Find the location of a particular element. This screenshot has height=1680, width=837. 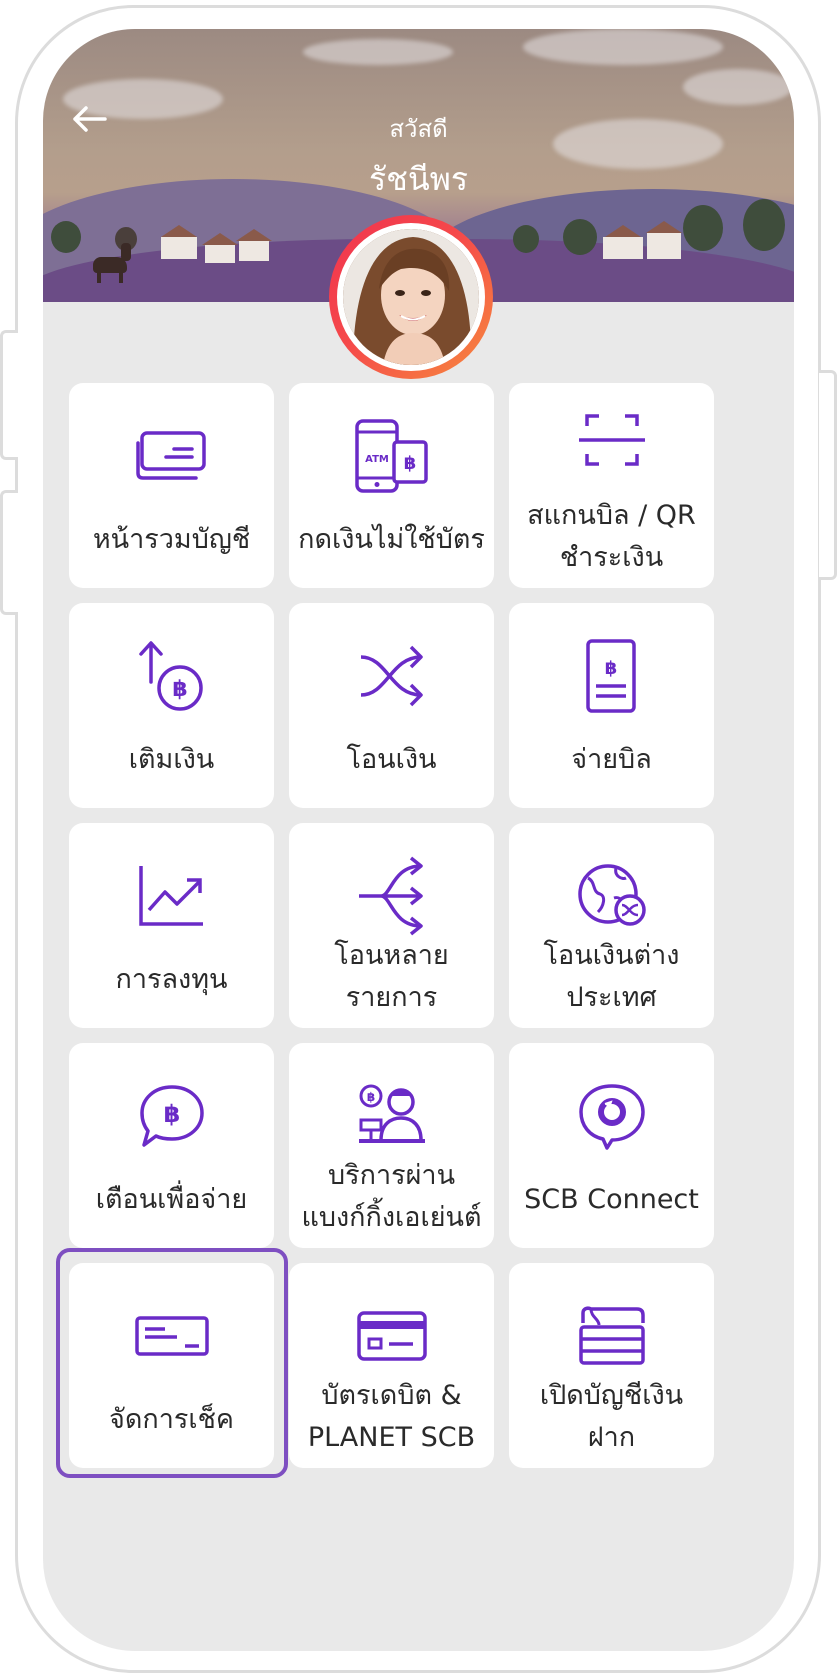

menu-international-transfer: โอนเงินต่าง ประเทศ is located at coordinates (611, 925).